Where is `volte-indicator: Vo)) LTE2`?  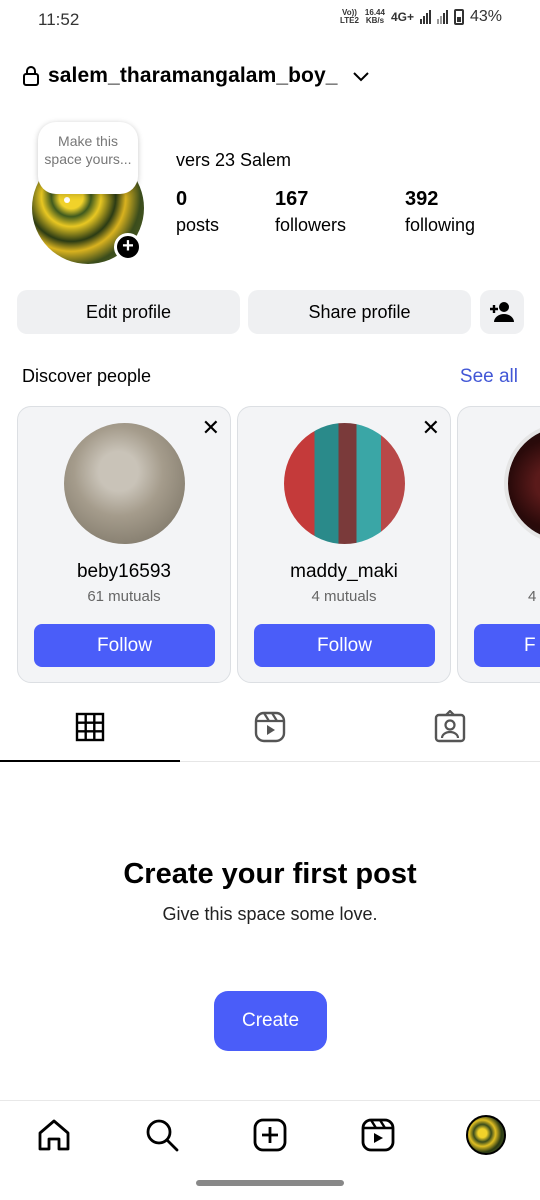 volte-indicator: Vo)) LTE2 is located at coordinates (349, 16).